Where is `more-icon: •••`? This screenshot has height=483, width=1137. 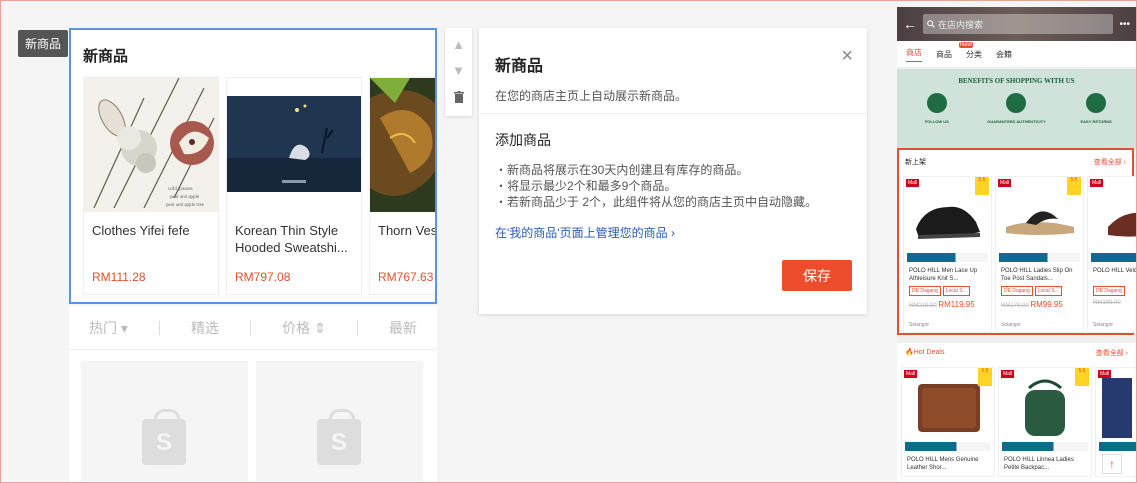
more-icon: ••• is located at coordinates (1124, 24).